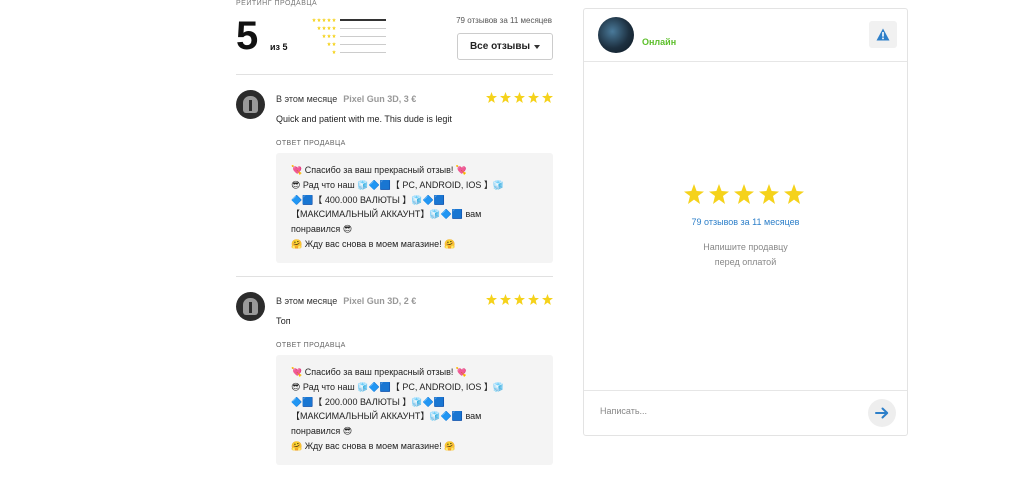  I want to click on seller-avatar, so click(616, 35).